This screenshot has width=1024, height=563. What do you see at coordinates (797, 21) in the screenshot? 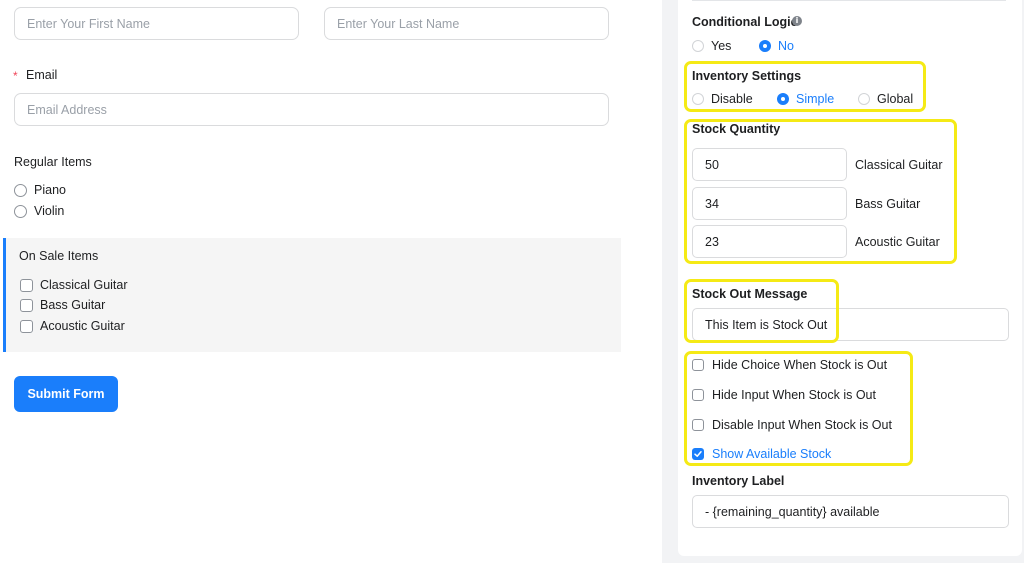
I see `info-icon: i` at bounding box center [797, 21].